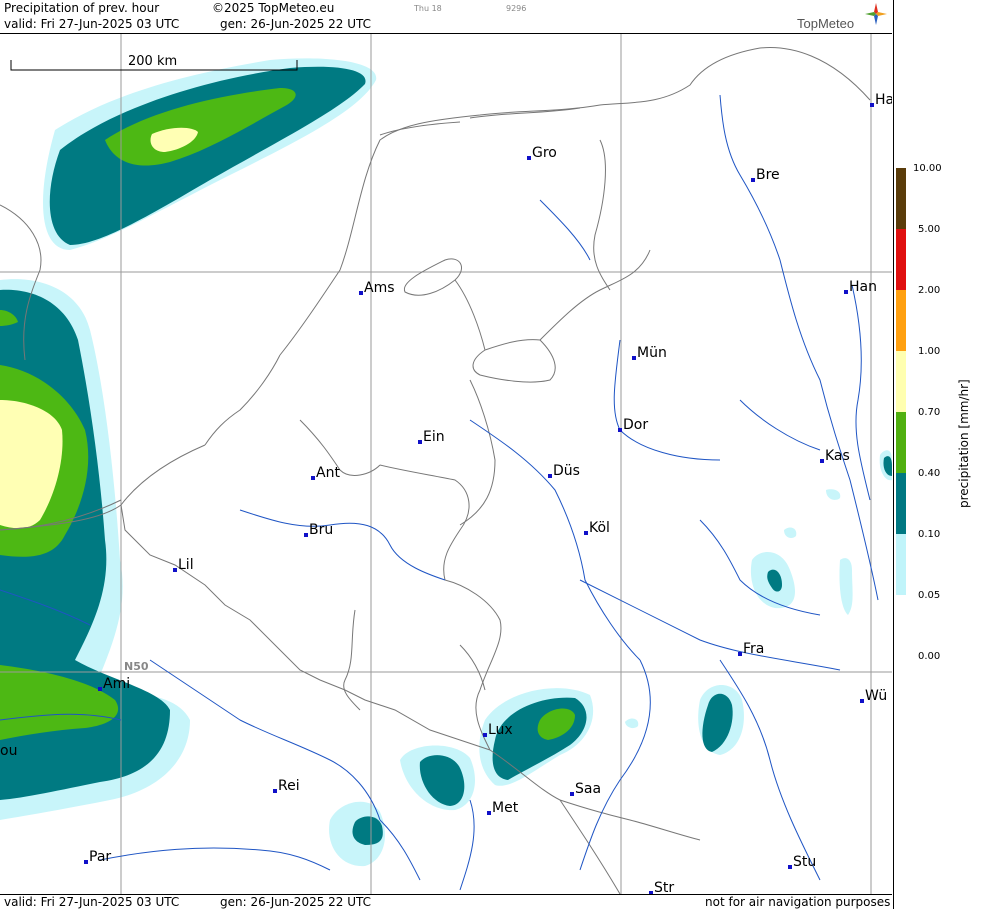 The width and height of the screenshot is (983, 913). I want to click on city-marker-mun, so click(634, 358).